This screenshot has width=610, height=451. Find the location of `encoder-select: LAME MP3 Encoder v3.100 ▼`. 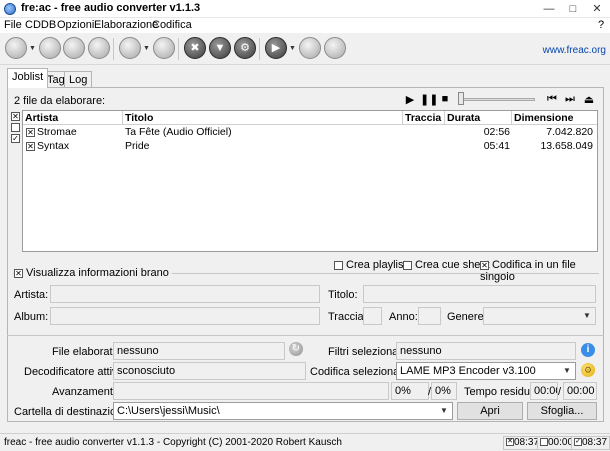

encoder-select: LAME MP3 Encoder v3.100 ▼ is located at coordinates (486, 371).